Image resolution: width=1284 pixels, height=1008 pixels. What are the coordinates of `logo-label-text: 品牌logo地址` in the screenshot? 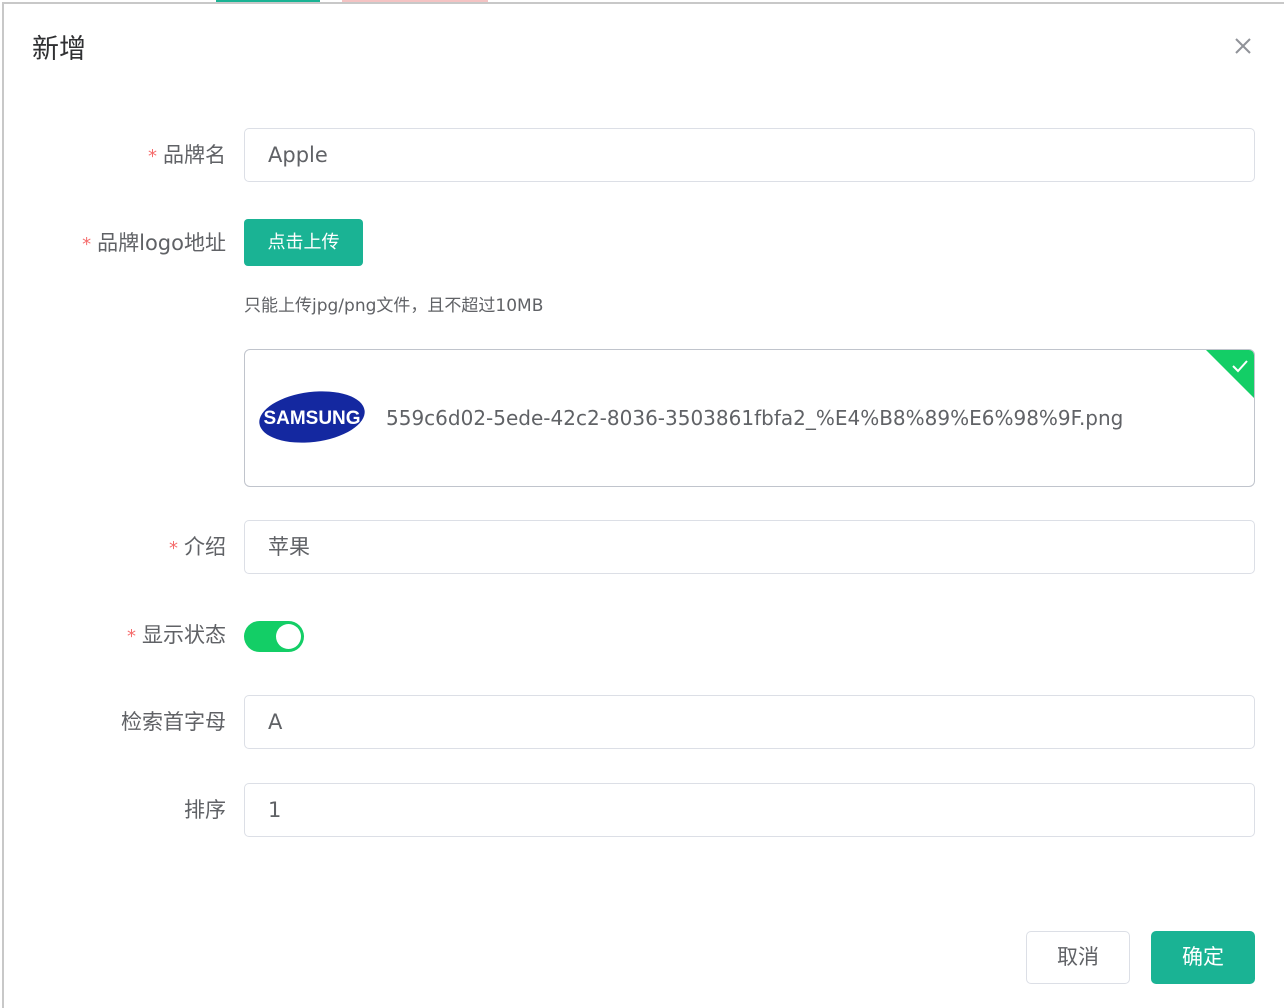 It's located at (161, 243).